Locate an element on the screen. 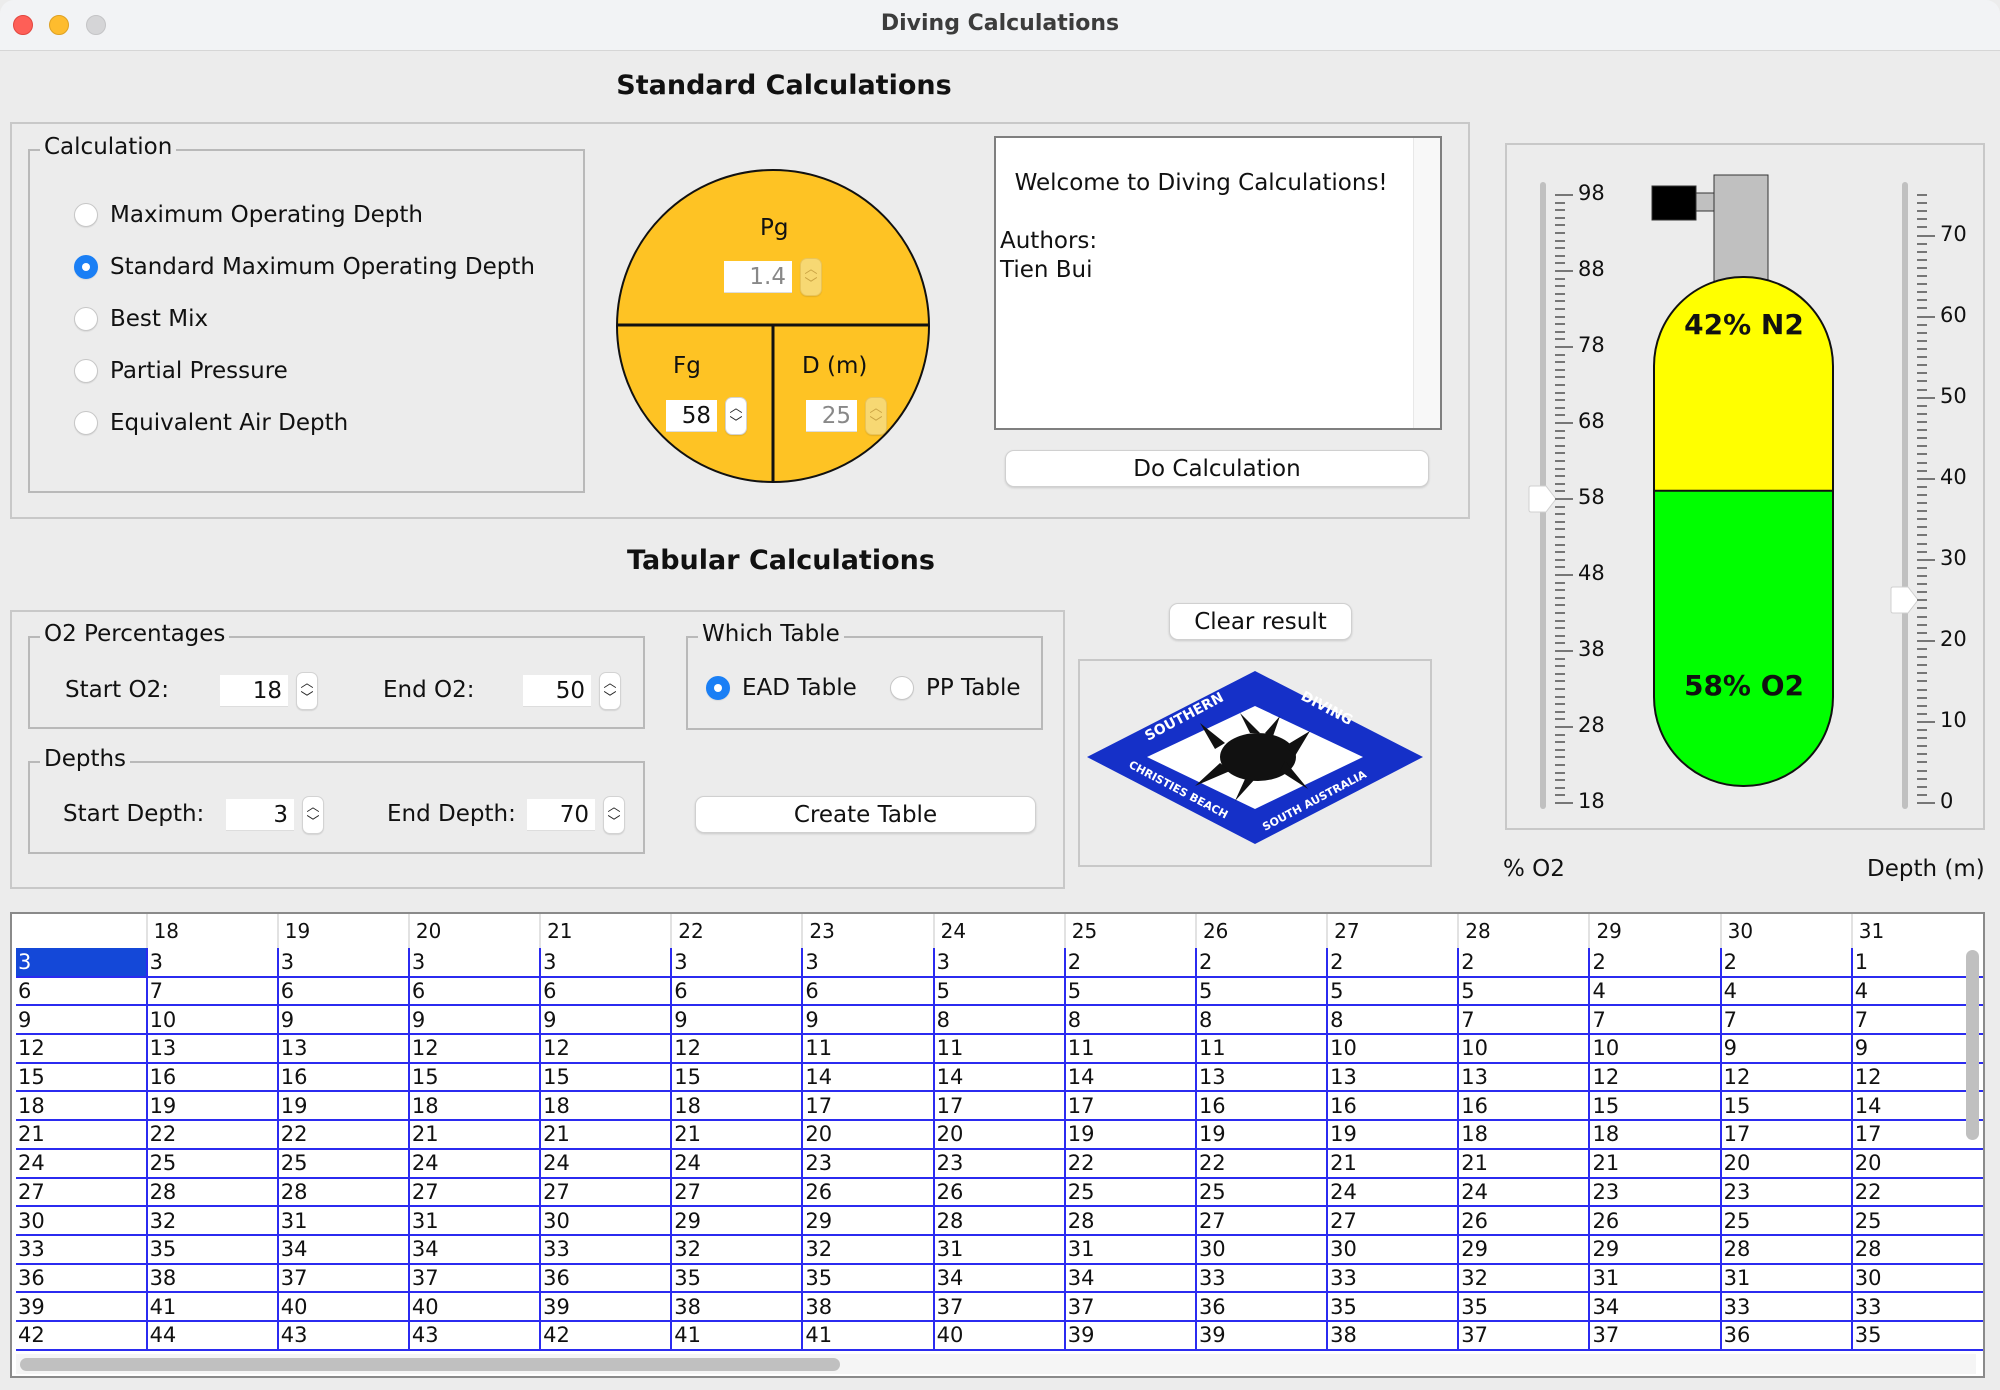 The width and height of the screenshot is (2000, 1390). table-row-header-cell: 15 is located at coordinates (81, 1077).